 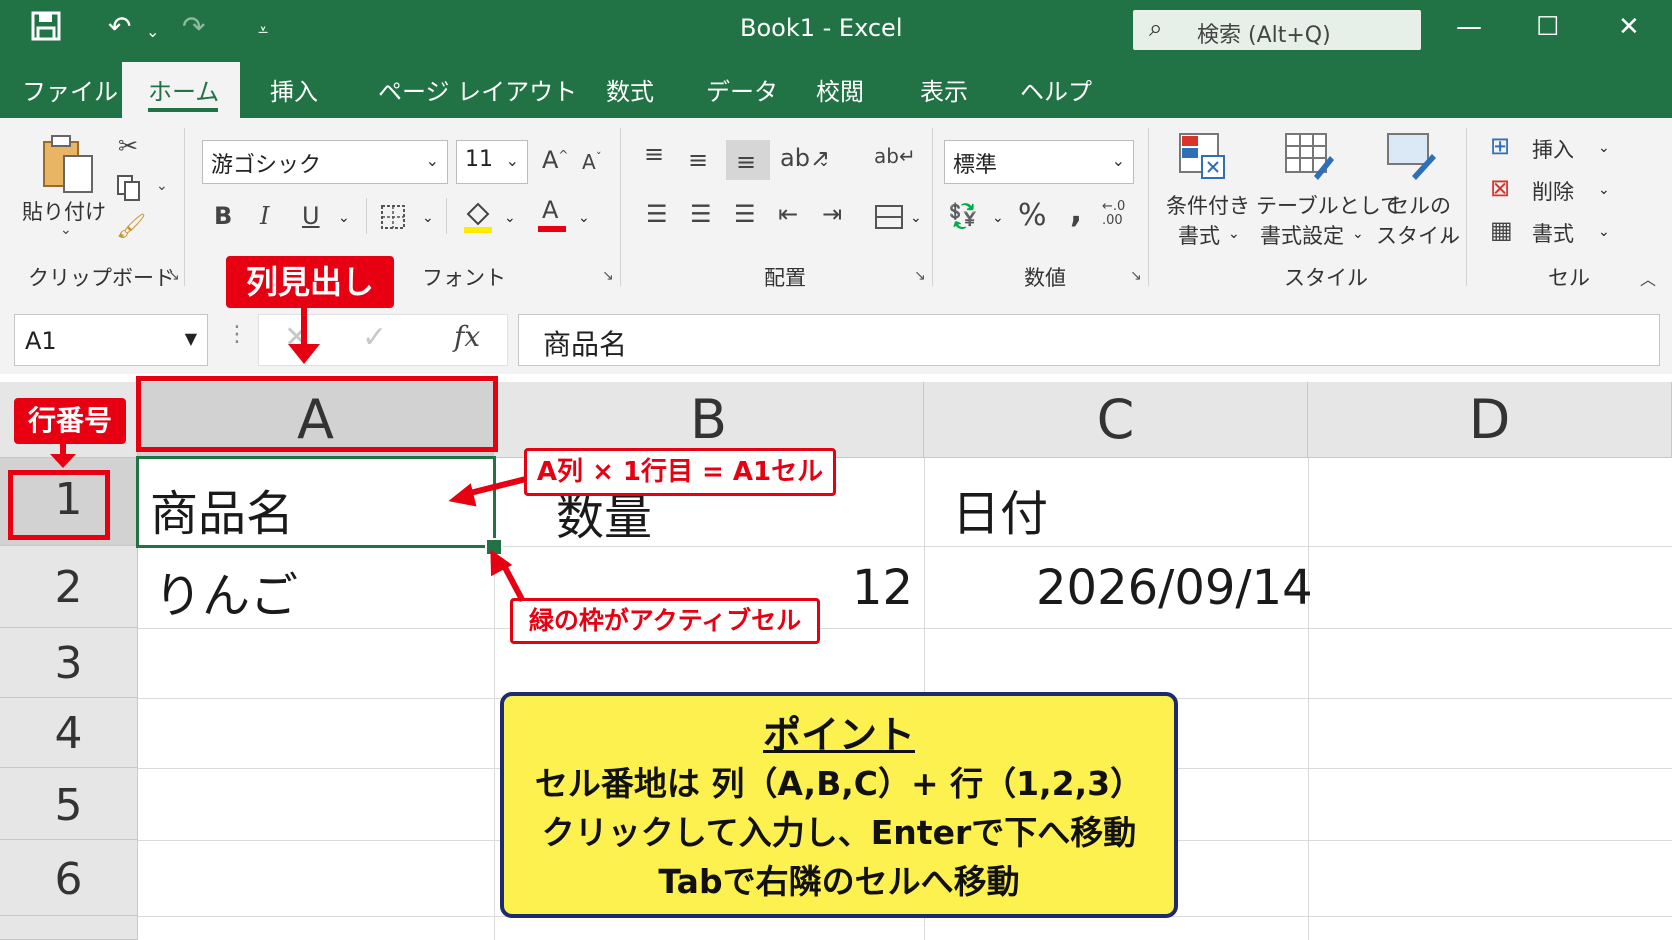 What do you see at coordinates (1113, 214) in the screenshot?
I see `increase-decimal-icon: ←.0.00` at bounding box center [1113, 214].